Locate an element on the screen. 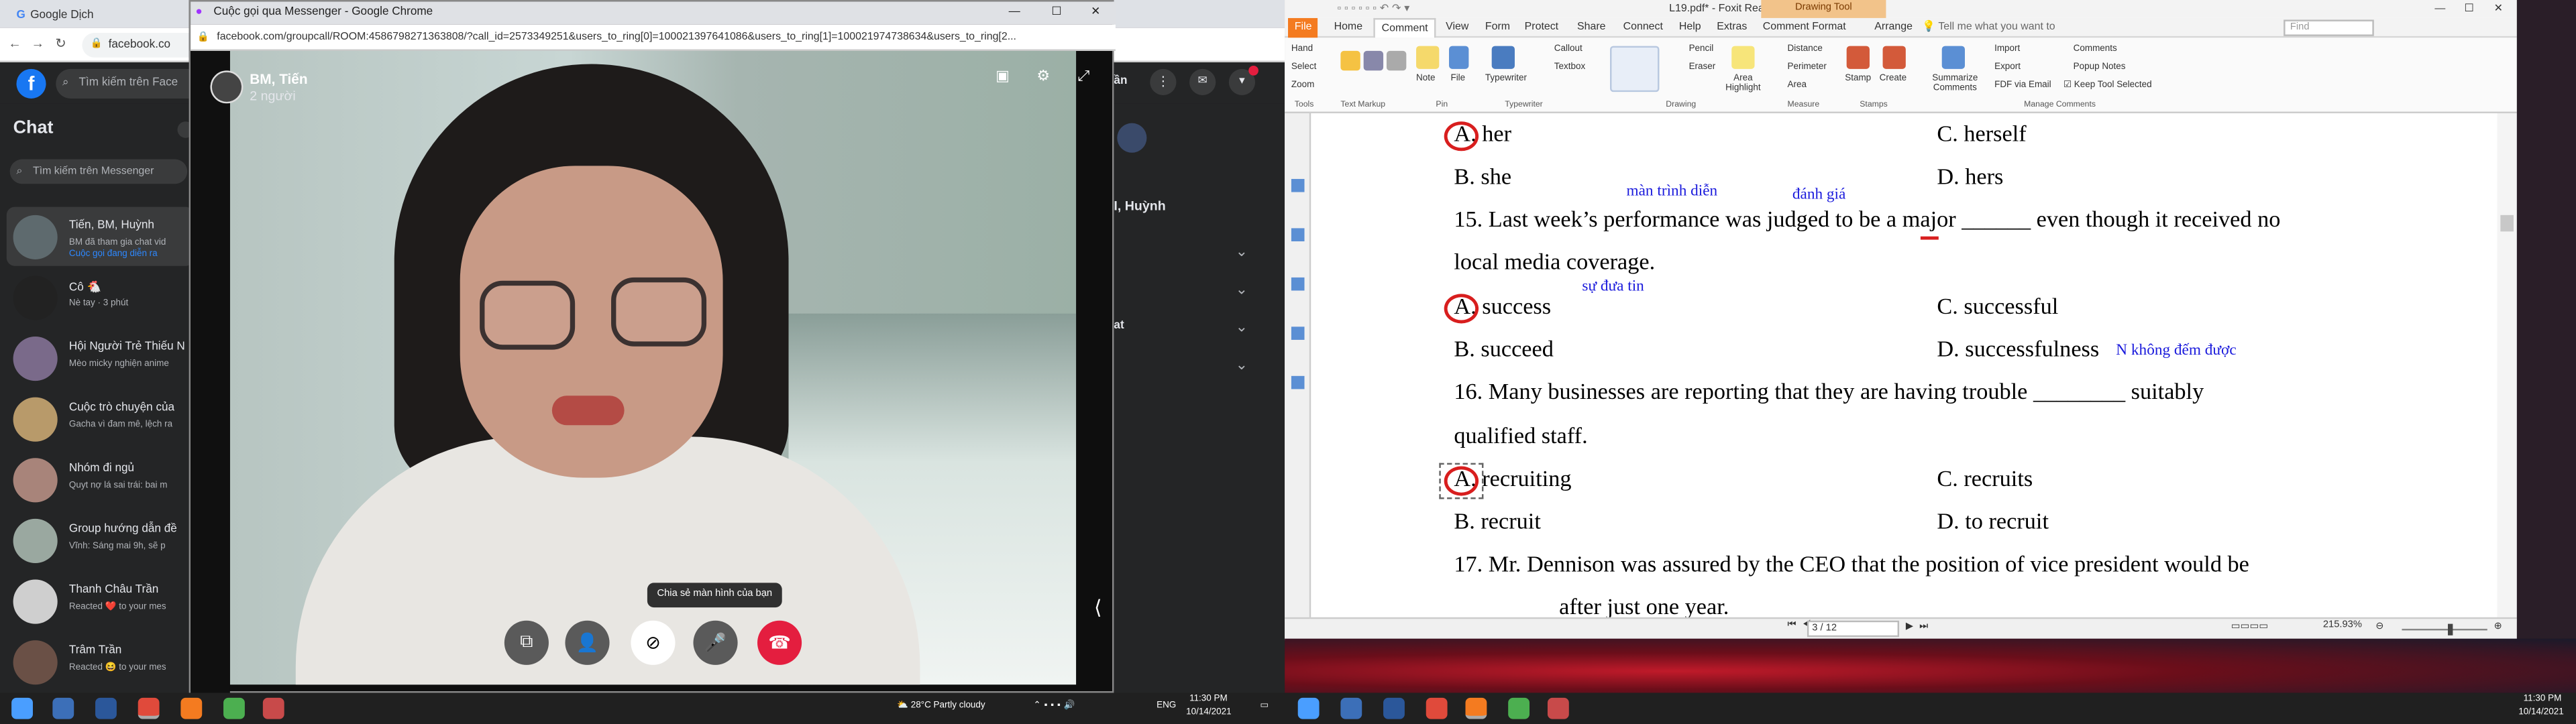 The height and width of the screenshot is (724, 2576). notification-icon: ▭ is located at coordinates (1264, 706).